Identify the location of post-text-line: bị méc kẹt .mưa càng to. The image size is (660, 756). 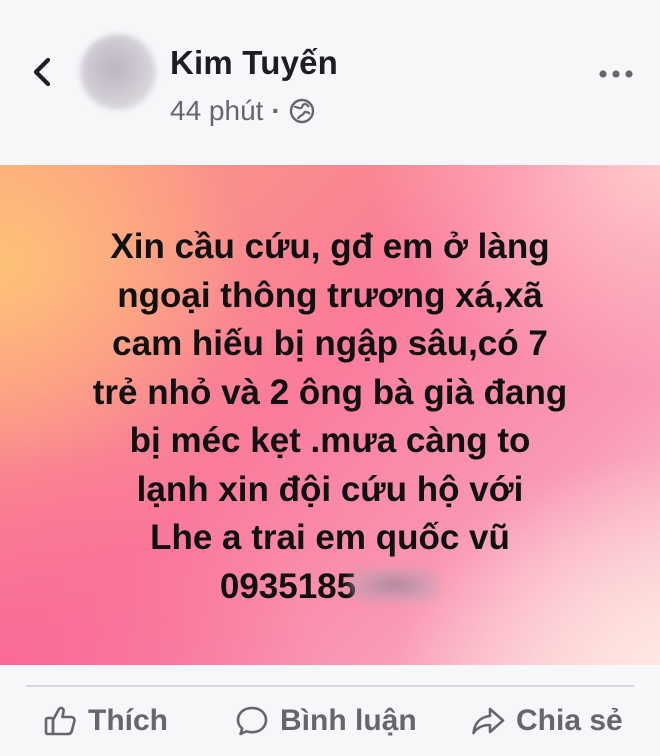
(330, 440).